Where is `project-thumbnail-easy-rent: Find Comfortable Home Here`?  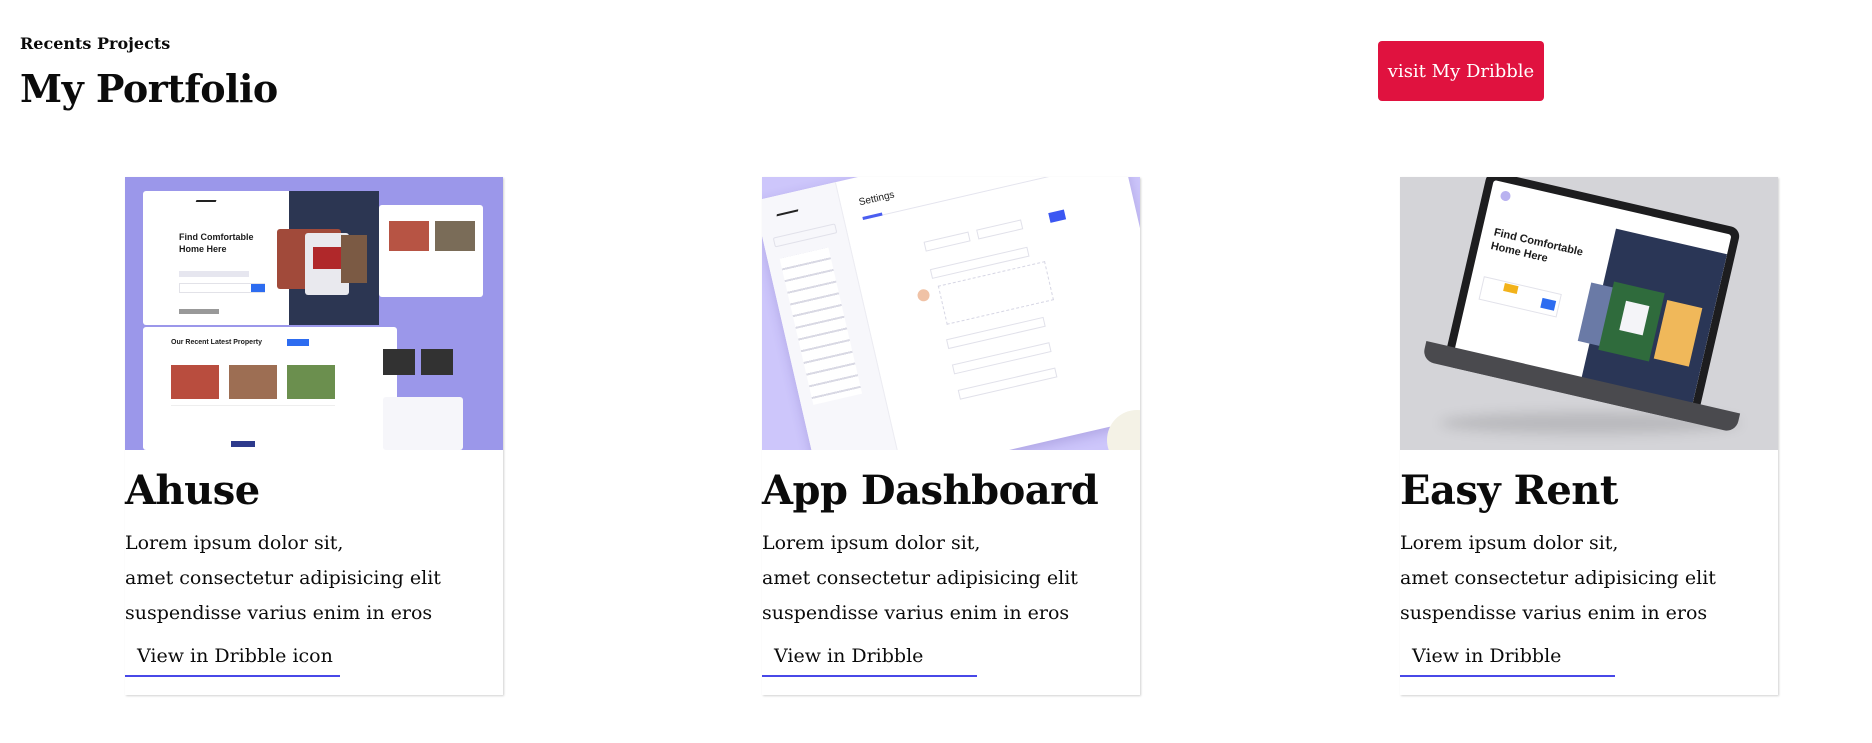
project-thumbnail-easy-rent: Find Comfortable Home Here is located at coordinates (1589, 313).